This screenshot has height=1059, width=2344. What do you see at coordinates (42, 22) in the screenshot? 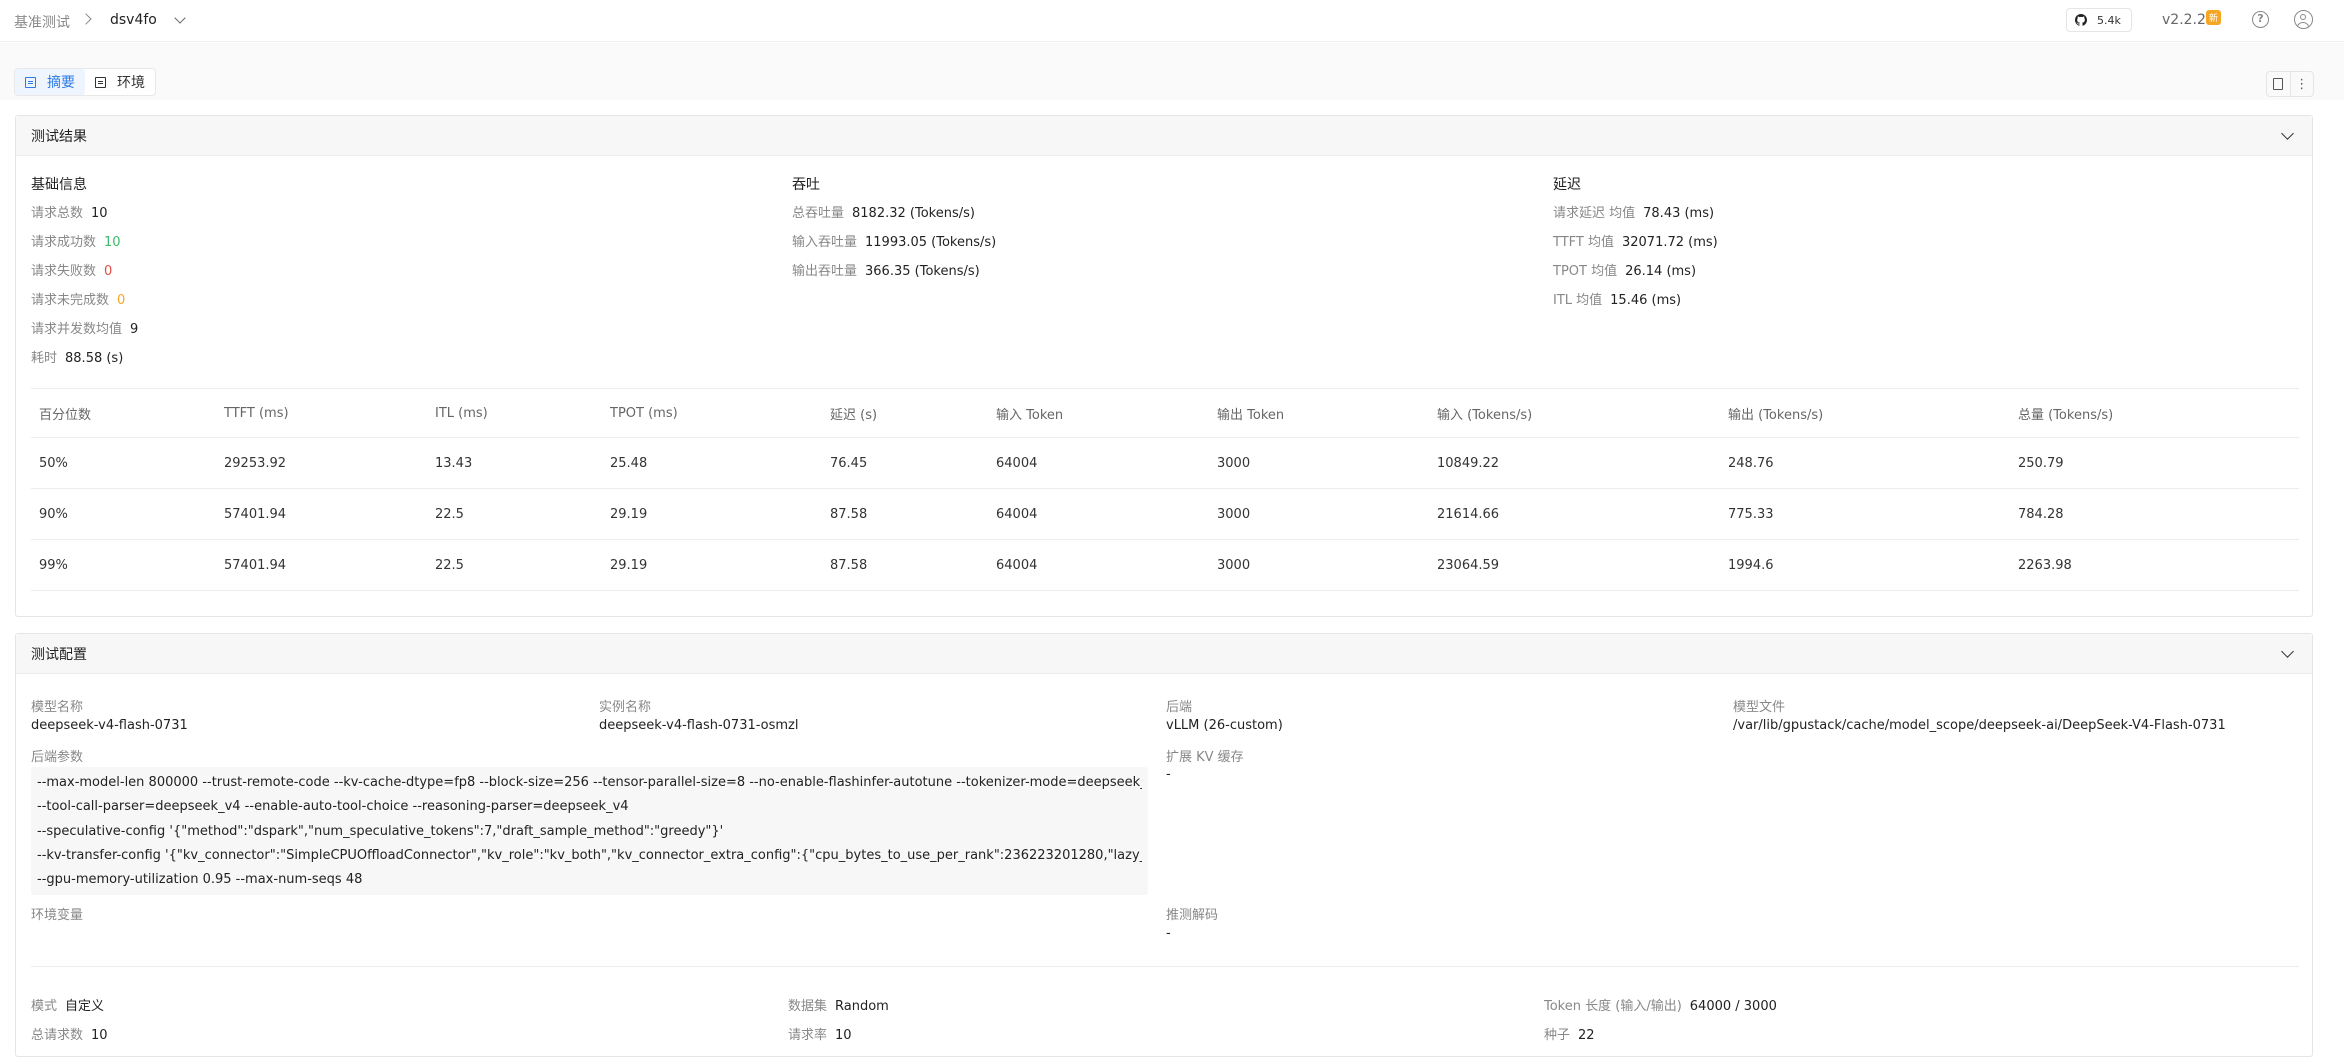
I see `breadcrumb-root: 基准测试` at bounding box center [42, 22].